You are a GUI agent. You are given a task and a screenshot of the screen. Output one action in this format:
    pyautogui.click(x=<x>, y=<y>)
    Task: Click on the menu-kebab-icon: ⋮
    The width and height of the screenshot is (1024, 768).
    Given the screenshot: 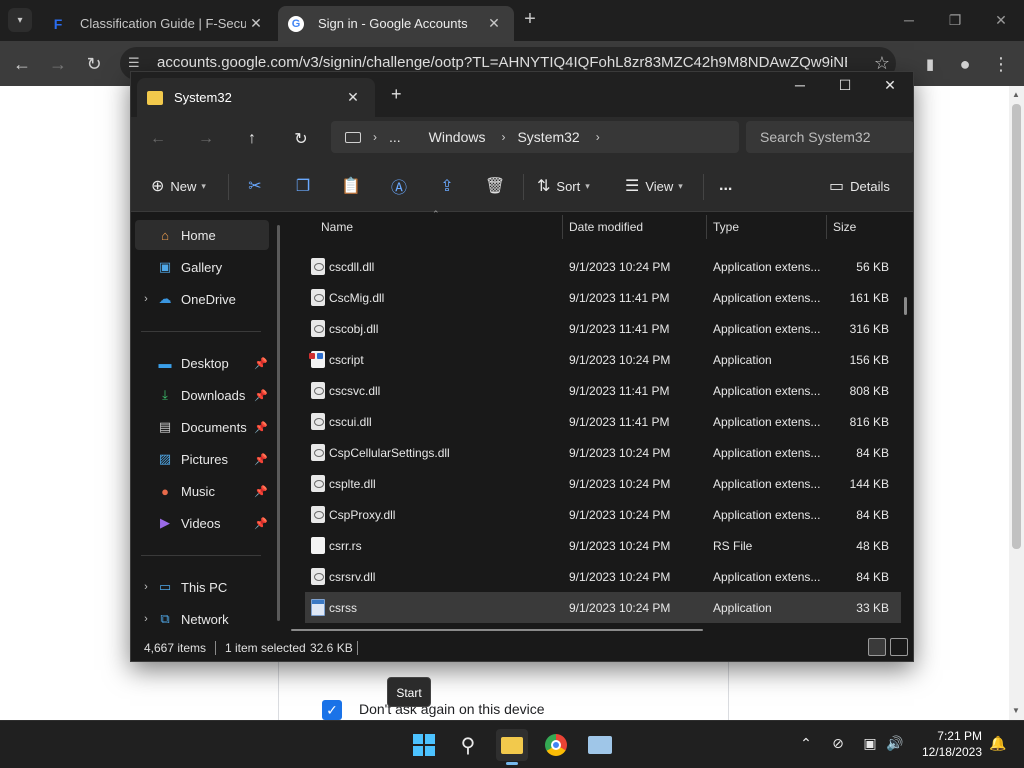 What is the action you would take?
    pyautogui.click(x=1001, y=64)
    